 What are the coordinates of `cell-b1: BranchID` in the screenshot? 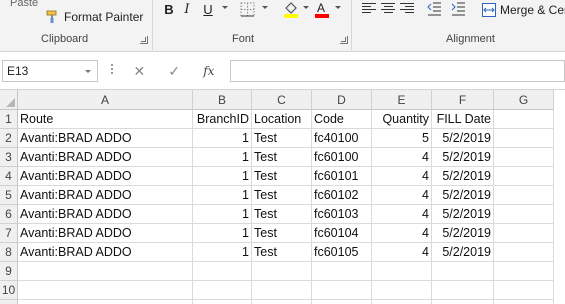 It's located at (222, 119).